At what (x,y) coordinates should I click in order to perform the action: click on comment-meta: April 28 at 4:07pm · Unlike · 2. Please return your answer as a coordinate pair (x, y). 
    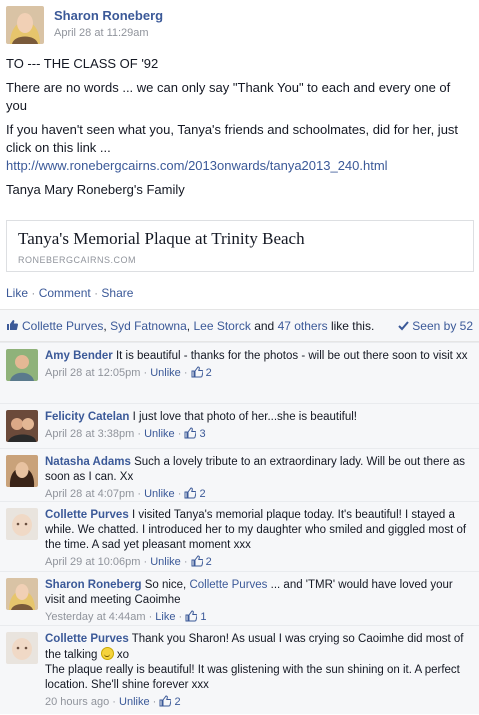
    Looking at the image, I should click on (259, 494).